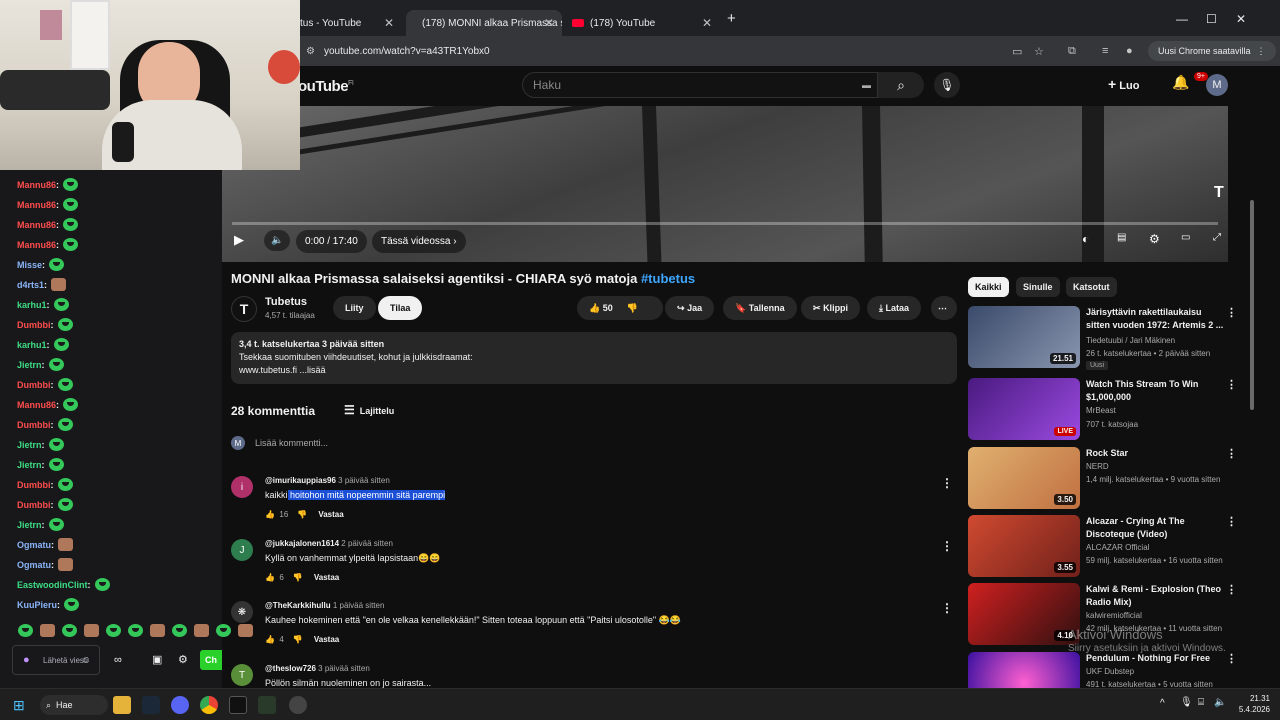 This screenshot has width=1280, height=720. Describe the element at coordinates (209, 705) in the screenshot. I see `chrome-icon` at that location.